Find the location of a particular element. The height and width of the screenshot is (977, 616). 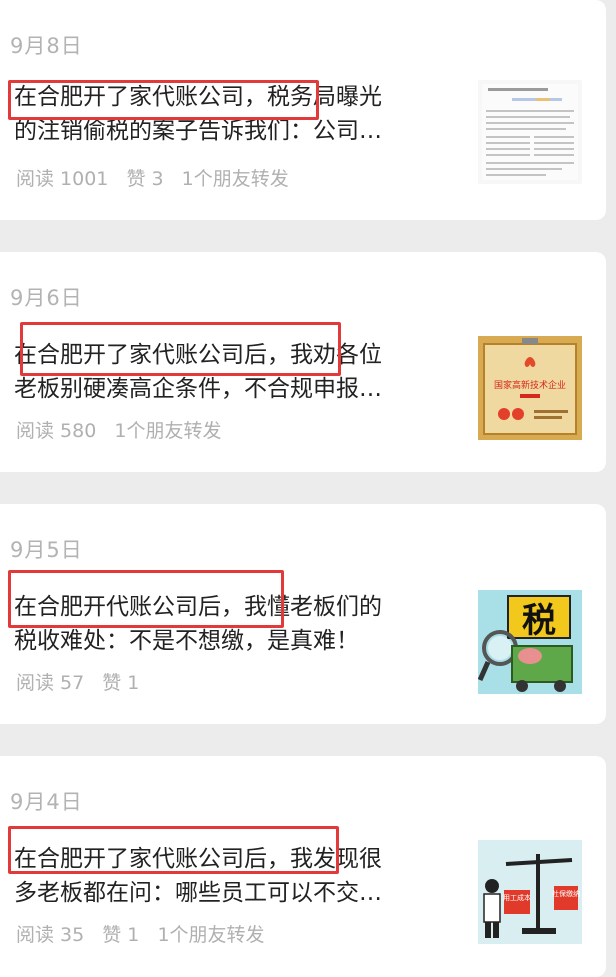

article-thumbnail: 税 is located at coordinates (530, 642).